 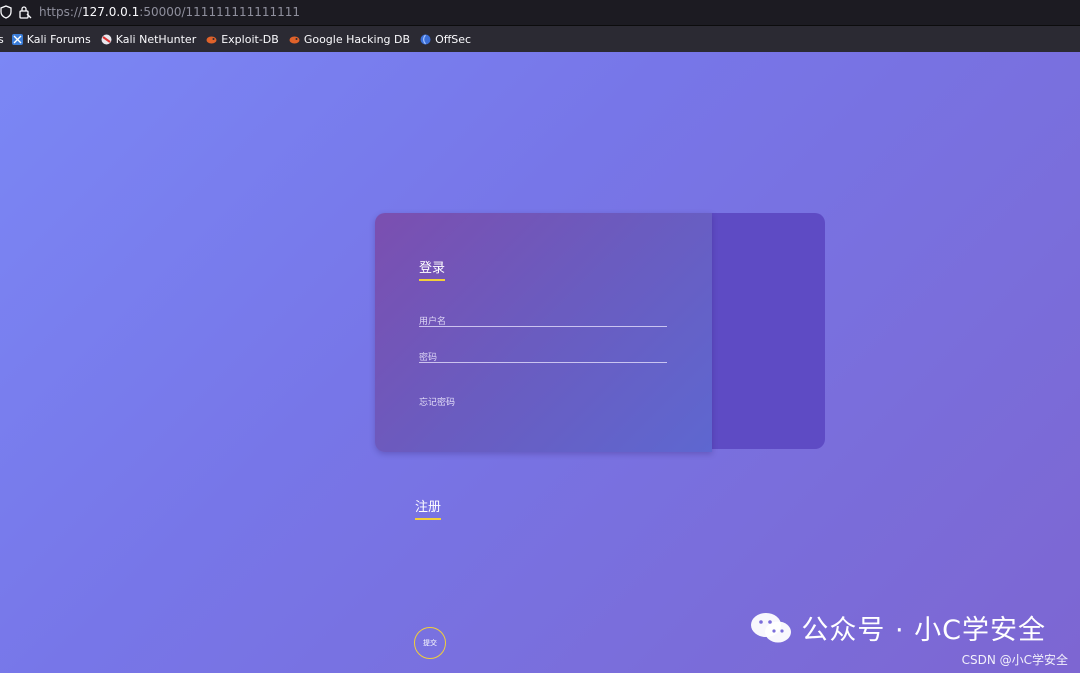 What do you see at coordinates (220, 12) in the screenshot?
I see `url-path: :50000/111111111111111` at bounding box center [220, 12].